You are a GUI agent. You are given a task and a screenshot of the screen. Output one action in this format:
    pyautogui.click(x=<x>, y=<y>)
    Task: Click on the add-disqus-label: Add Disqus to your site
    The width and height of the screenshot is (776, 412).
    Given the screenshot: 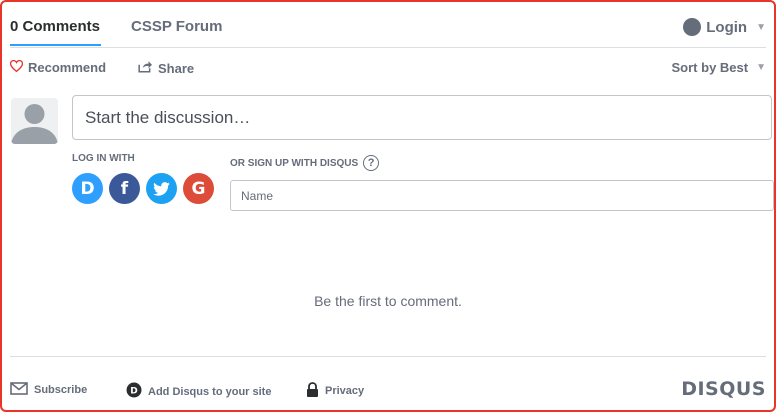 What is the action you would take?
    pyautogui.click(x=210, y=391)
    